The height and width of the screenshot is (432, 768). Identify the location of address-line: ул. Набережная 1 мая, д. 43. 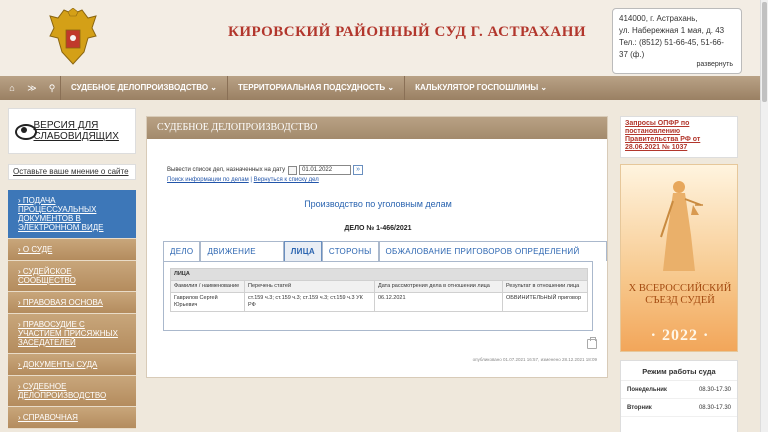
(672, 30).